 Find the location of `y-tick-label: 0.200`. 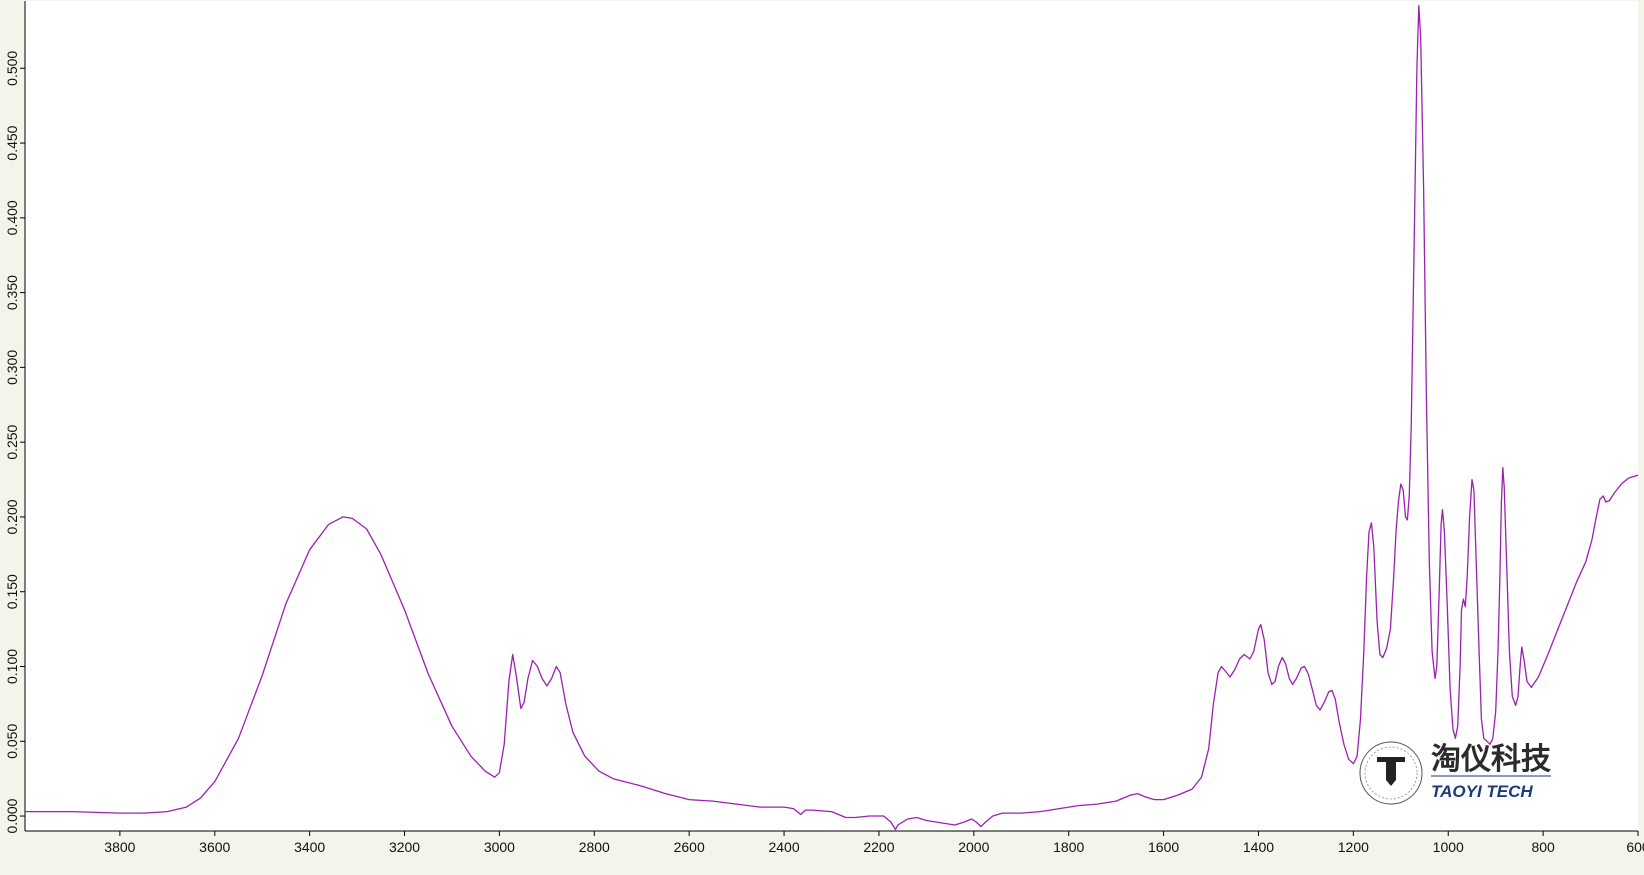

y-tick-label: 0.200 is located at coordinates (12, 516).